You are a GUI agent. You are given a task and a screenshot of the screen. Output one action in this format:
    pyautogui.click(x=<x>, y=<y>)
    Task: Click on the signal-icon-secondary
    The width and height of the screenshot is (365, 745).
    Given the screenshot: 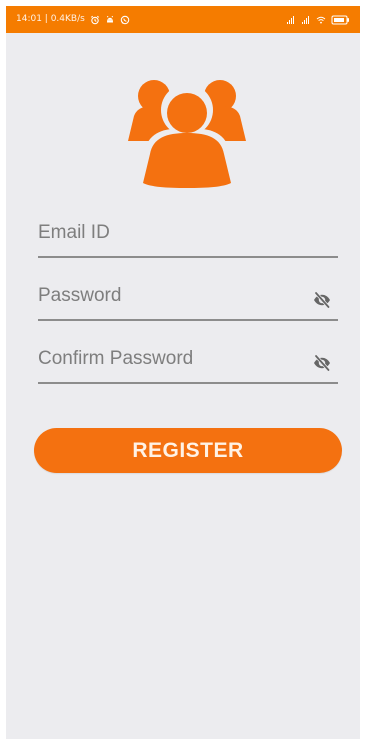 What is the action you would take?
    pyautogui.click(x=306, y=20)
    